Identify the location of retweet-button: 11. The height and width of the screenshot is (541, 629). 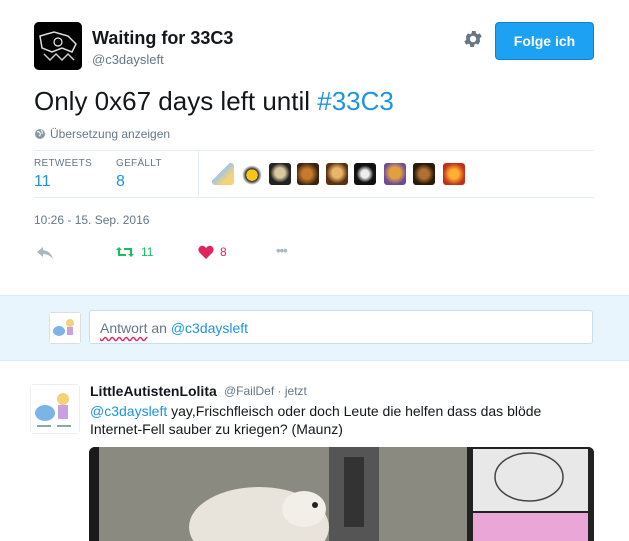
(134, 252).